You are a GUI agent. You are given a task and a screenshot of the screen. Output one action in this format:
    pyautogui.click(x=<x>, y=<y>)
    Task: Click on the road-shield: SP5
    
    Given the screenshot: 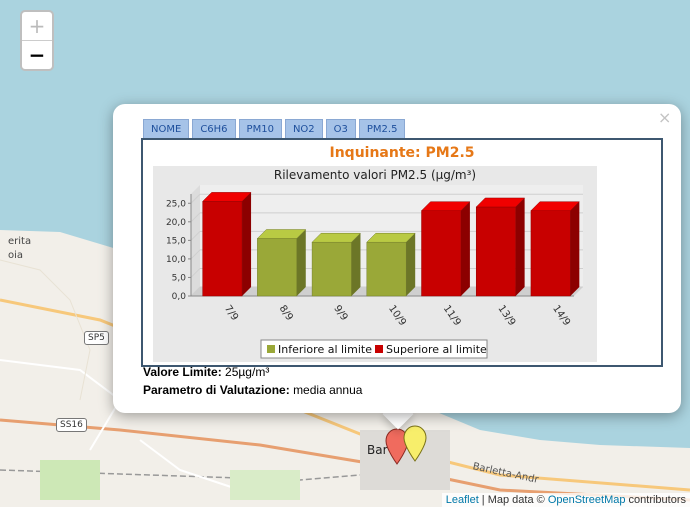 What is the action you would take?
    pyautogui.click(x=96, y=338)
    